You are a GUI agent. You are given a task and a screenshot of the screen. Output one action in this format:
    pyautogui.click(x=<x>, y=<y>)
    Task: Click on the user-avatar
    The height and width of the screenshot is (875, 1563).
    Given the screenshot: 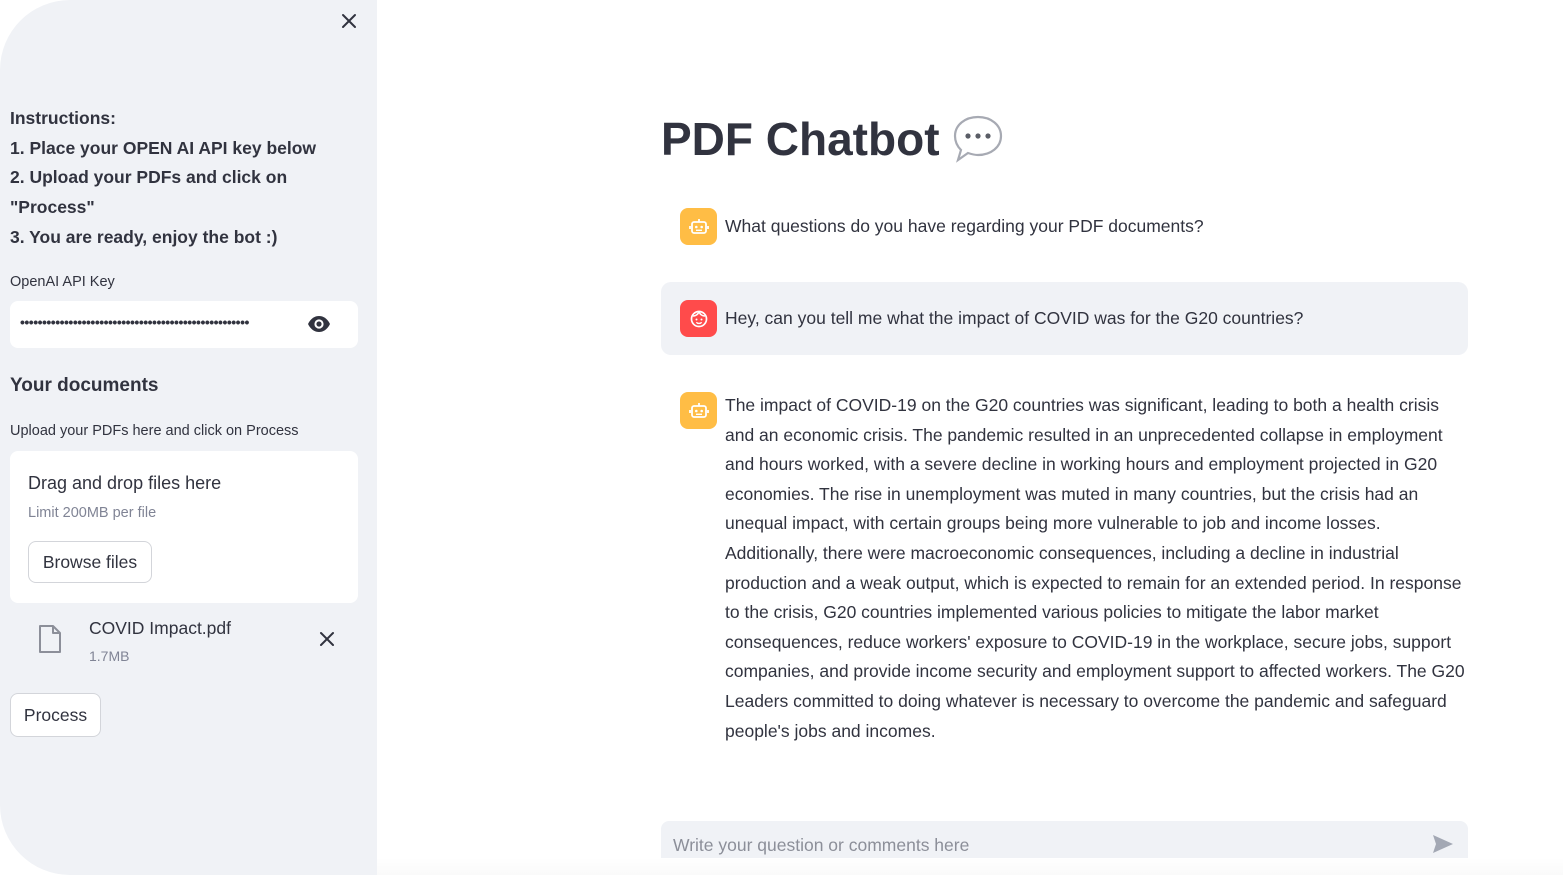 What is the action you would take?
    pyautogui.click(x=698, y=318)
    